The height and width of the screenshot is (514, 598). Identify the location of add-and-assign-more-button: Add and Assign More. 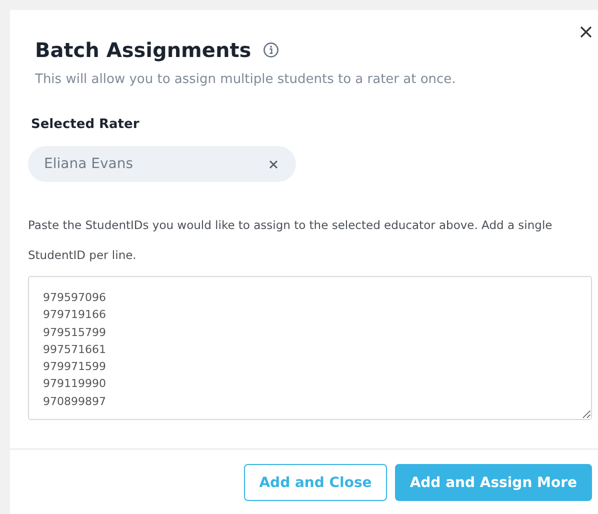
(493, 482).